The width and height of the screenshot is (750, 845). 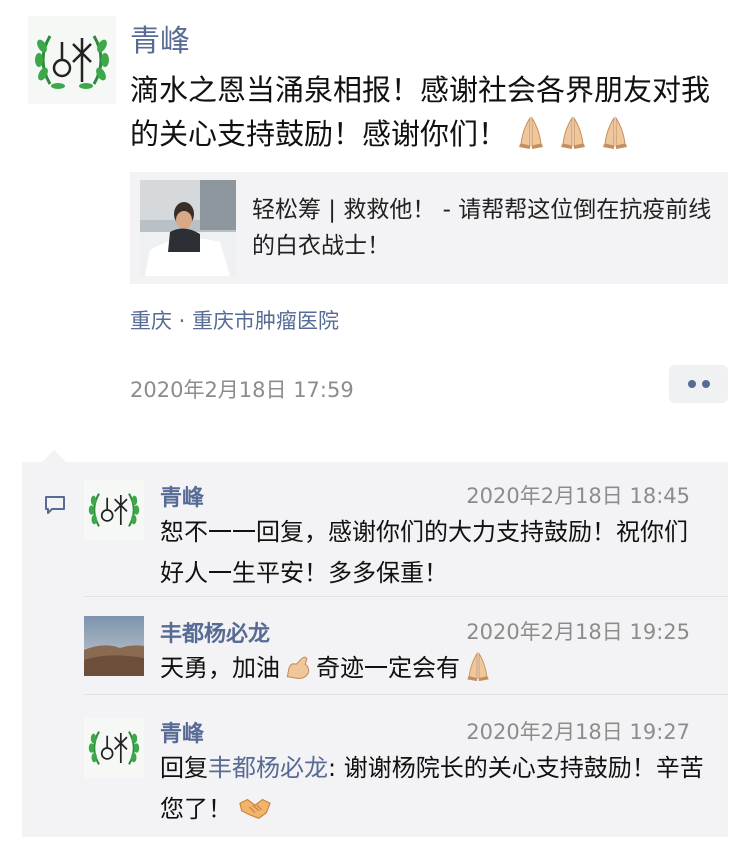 What do you see at coordinates (432, 789) in the screenshot?
I see `comment-text: 回复丰都杨必龙: 谢谢杨院长的关心支持鼓励！辛苦您了！` at bounding box center [432, 789].